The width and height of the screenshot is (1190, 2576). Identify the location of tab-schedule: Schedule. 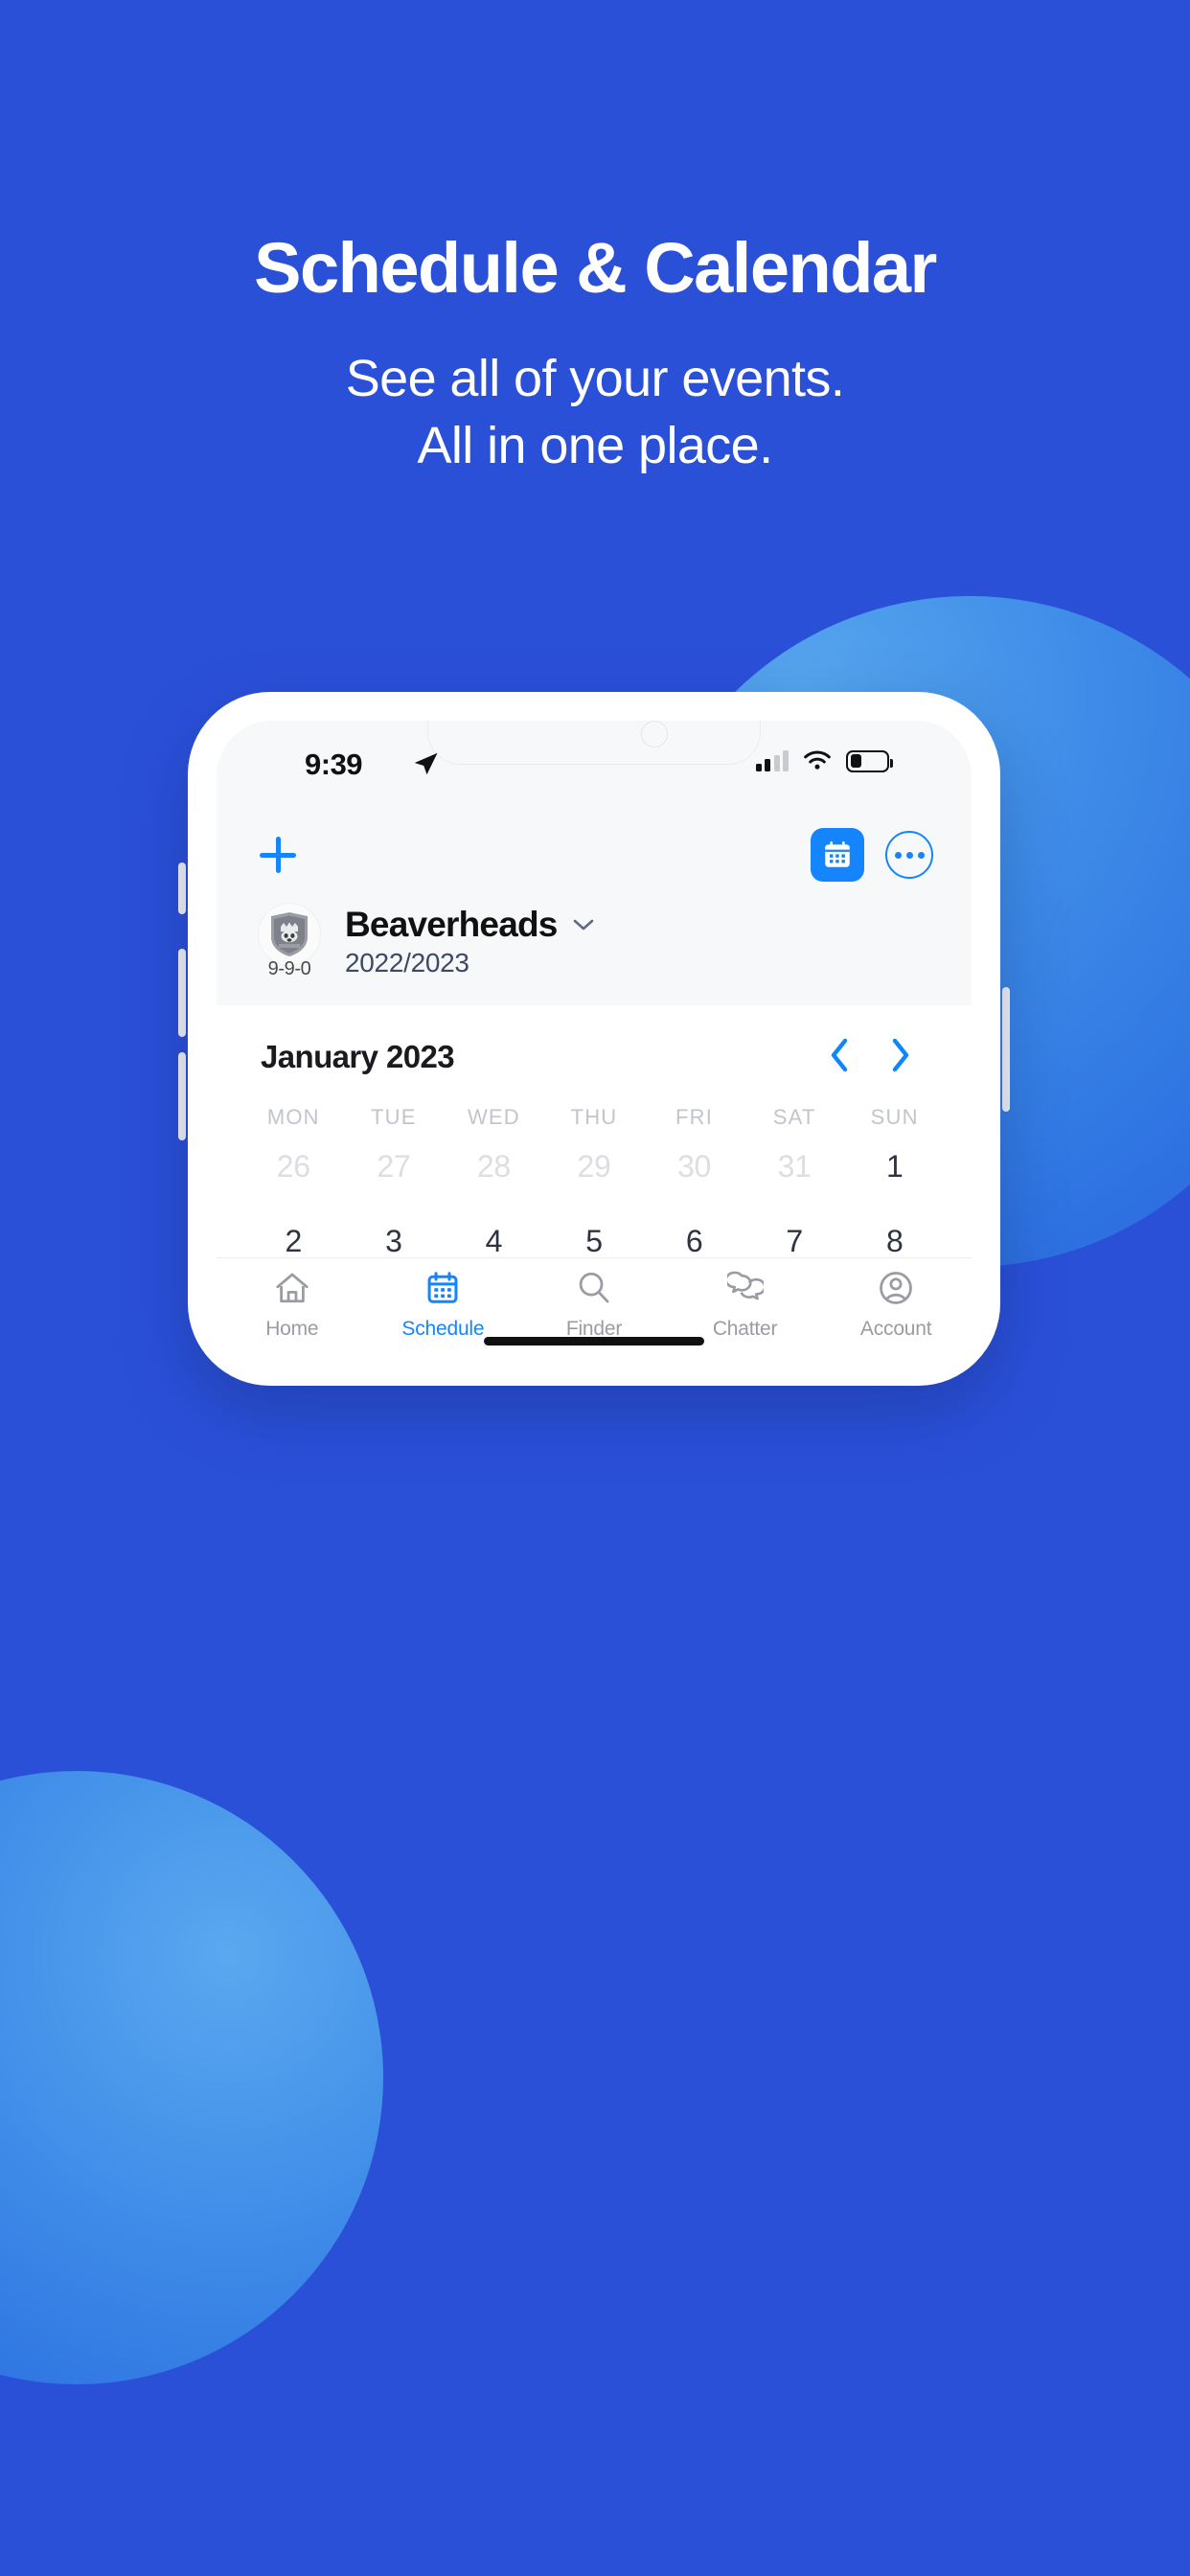
(444, 1305).